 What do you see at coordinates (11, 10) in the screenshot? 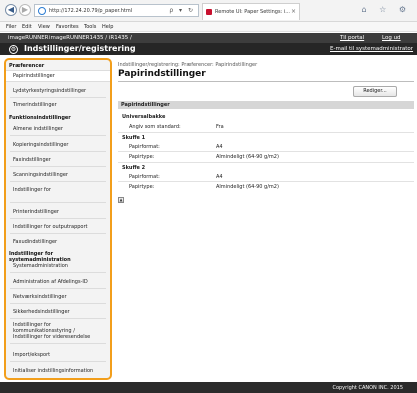
I see `back-icon: ◀` at bounding box center [11, 10].